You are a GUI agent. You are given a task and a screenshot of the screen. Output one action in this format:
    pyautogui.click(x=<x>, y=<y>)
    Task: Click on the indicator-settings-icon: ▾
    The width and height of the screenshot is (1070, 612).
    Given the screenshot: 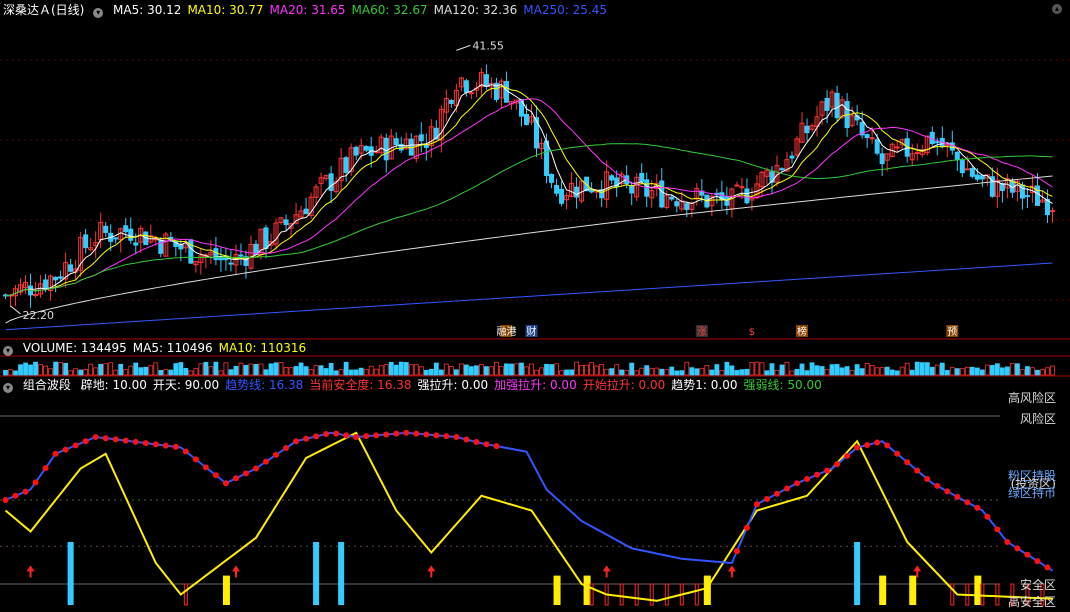 What is the action you would take?
    pyautogui.click(x=8, y=388)
    